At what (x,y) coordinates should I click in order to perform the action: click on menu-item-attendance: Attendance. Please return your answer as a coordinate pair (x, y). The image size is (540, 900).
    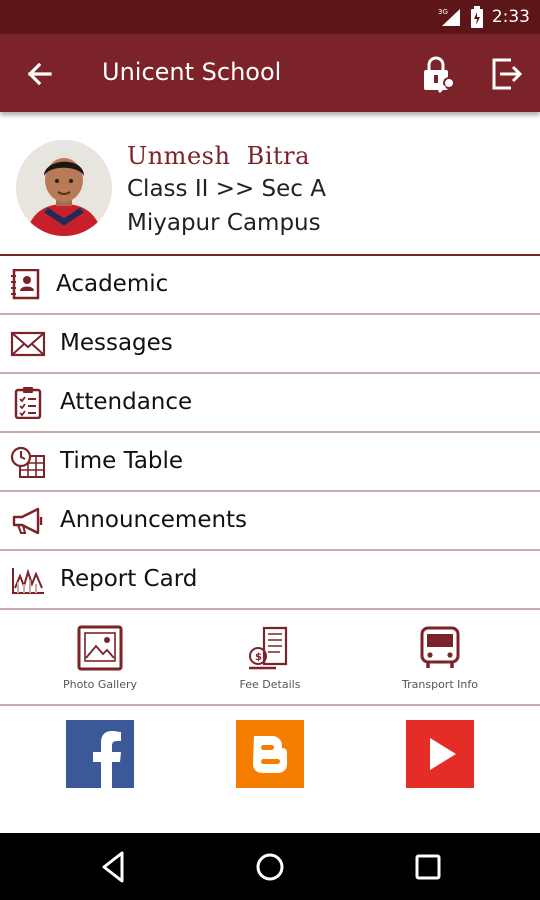
    Looking at the image, I should click on (270, 403).